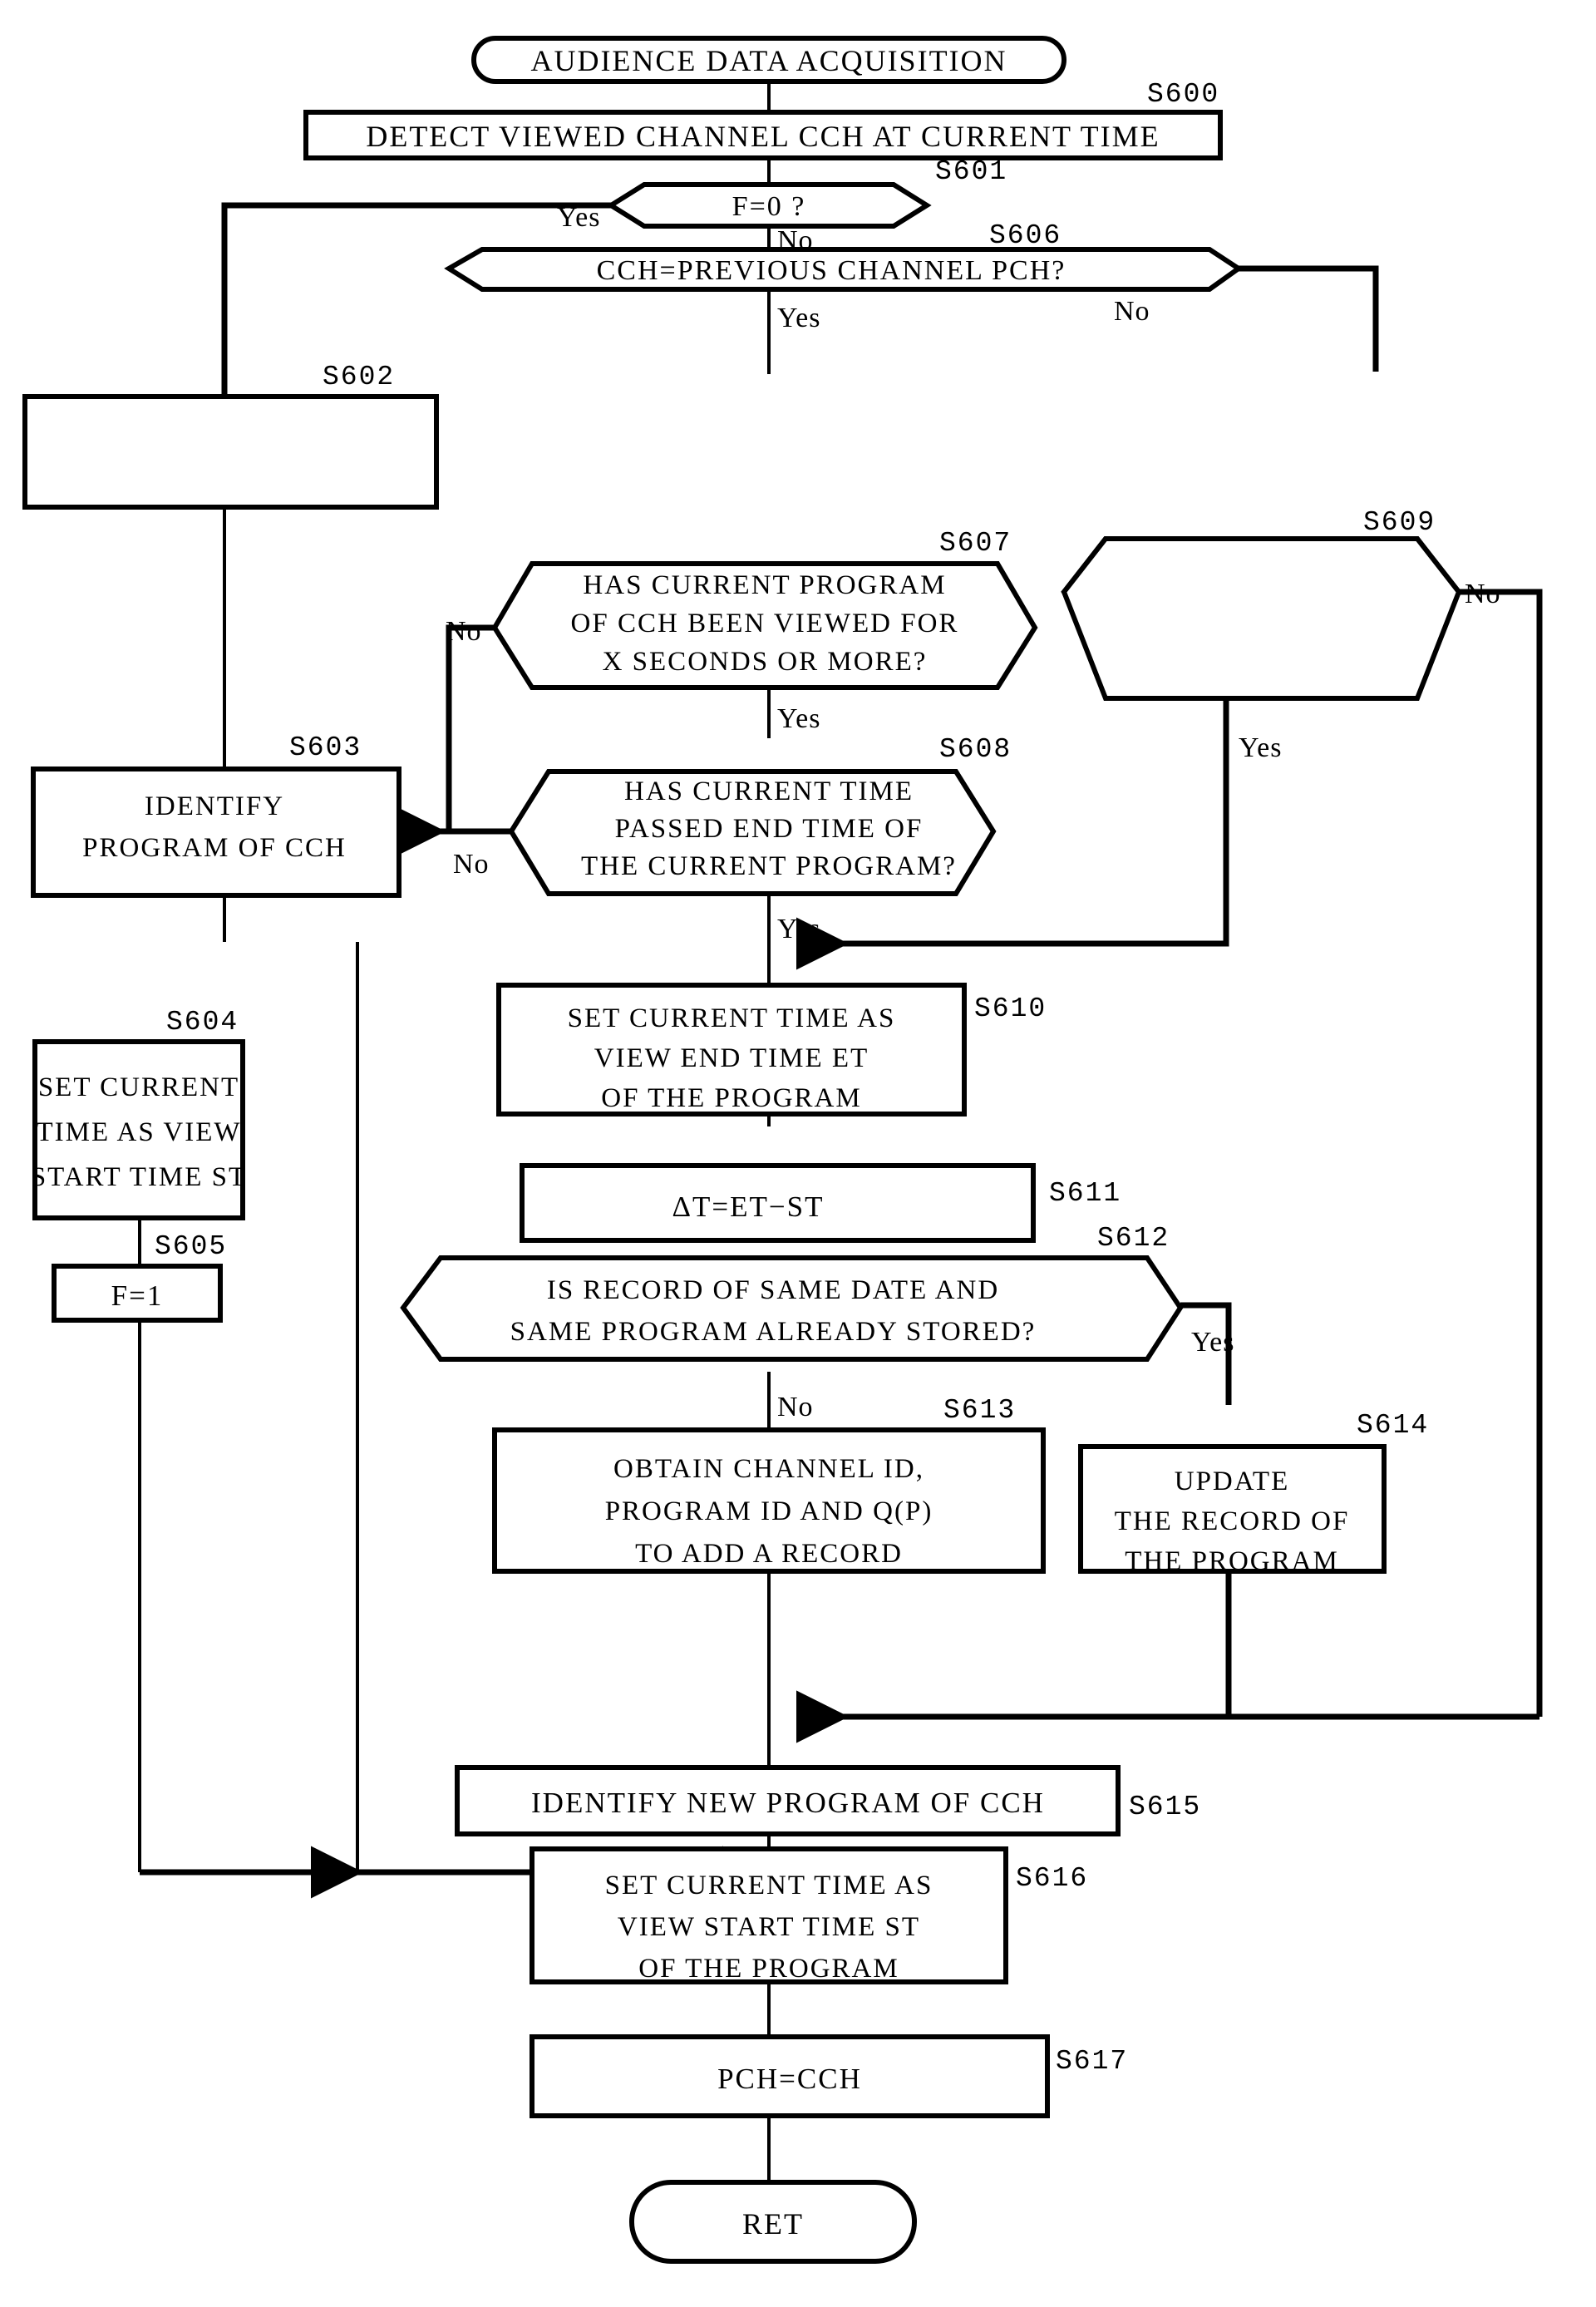 The width and height of the screenshot is (1596, 2307). I want to click on node-s613-line2: PROGRAM ID AND Q(P), so click(769, 1511).